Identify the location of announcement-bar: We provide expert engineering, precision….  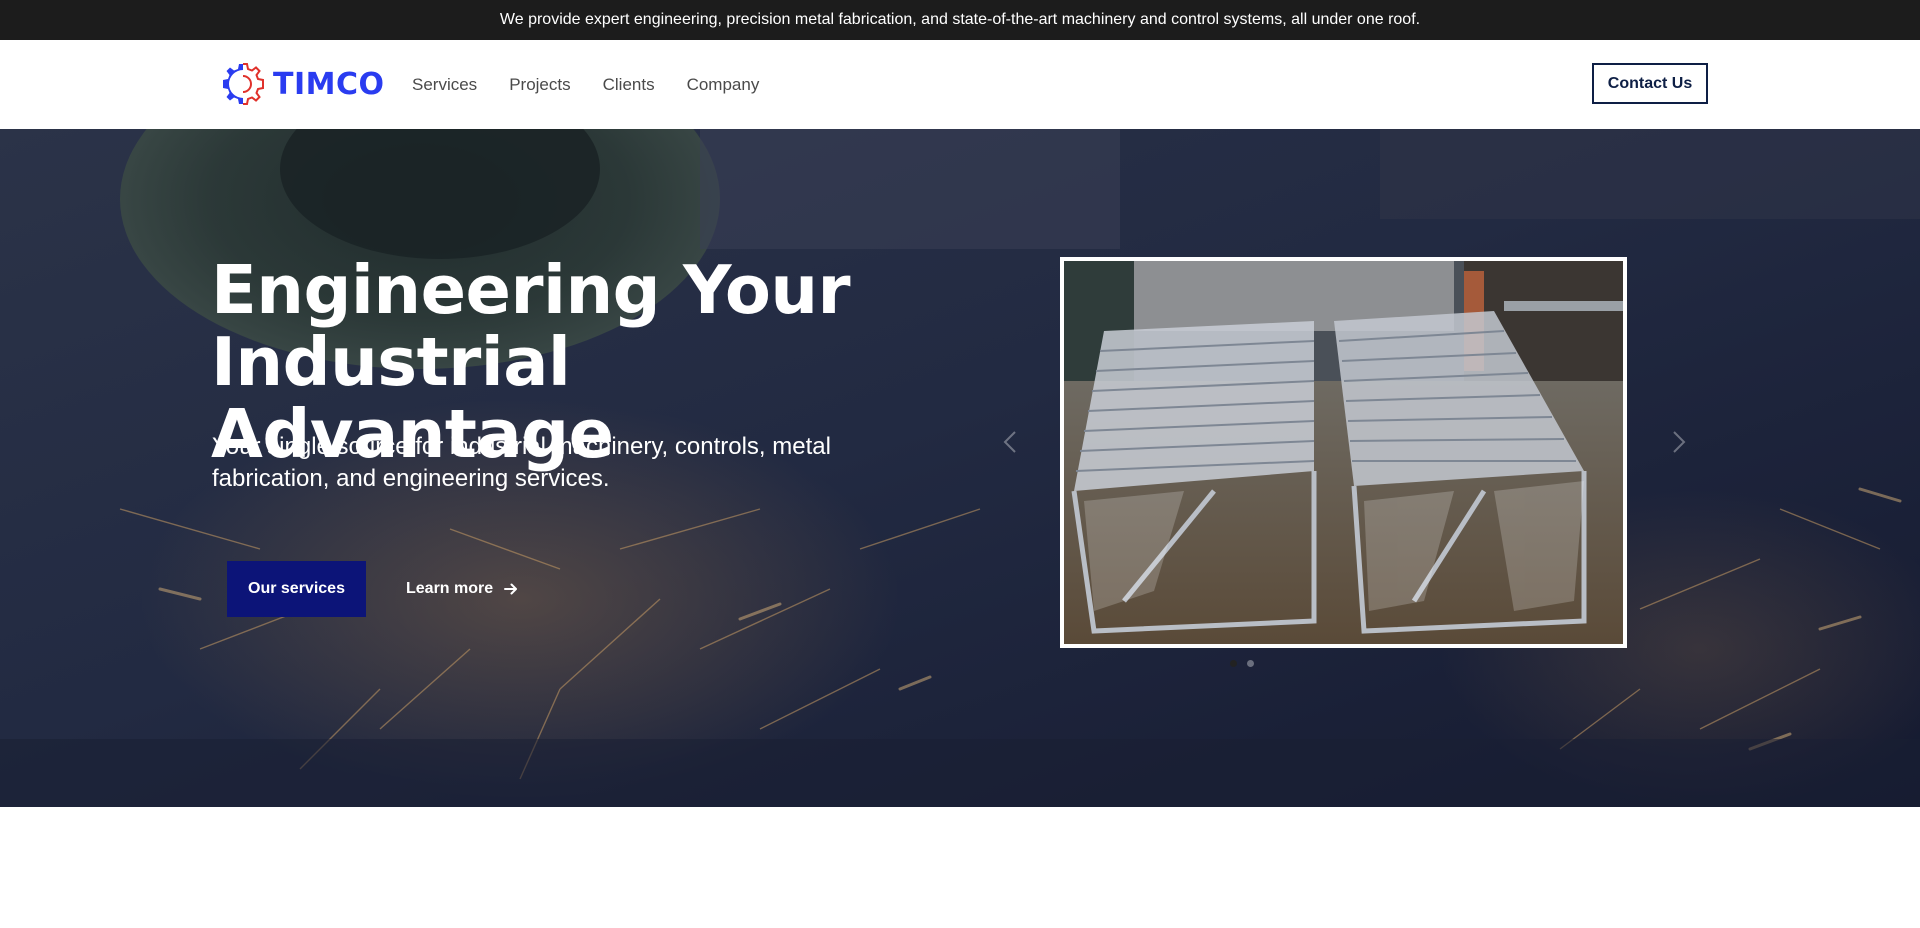
(960, 20).